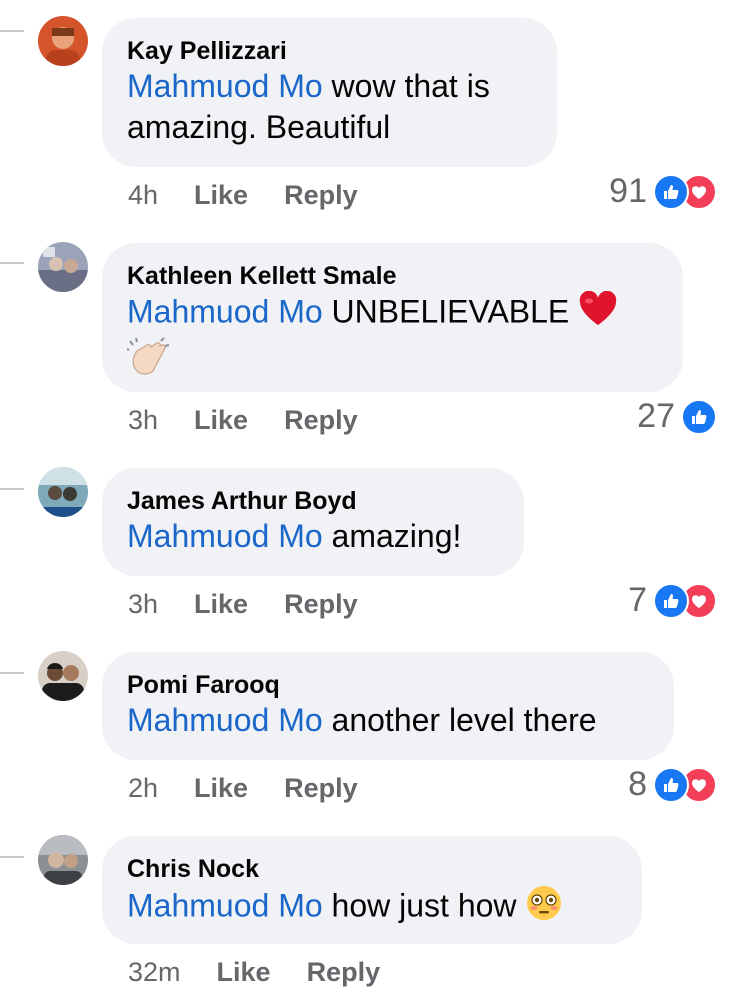 This screenshot has width=733, height=1000. What do you see at coordinates (391, 338) in the screenshot?
I see `comment-text: Mahmuod Mo UNBELIEVABLE` at bounding box center [391, 338].